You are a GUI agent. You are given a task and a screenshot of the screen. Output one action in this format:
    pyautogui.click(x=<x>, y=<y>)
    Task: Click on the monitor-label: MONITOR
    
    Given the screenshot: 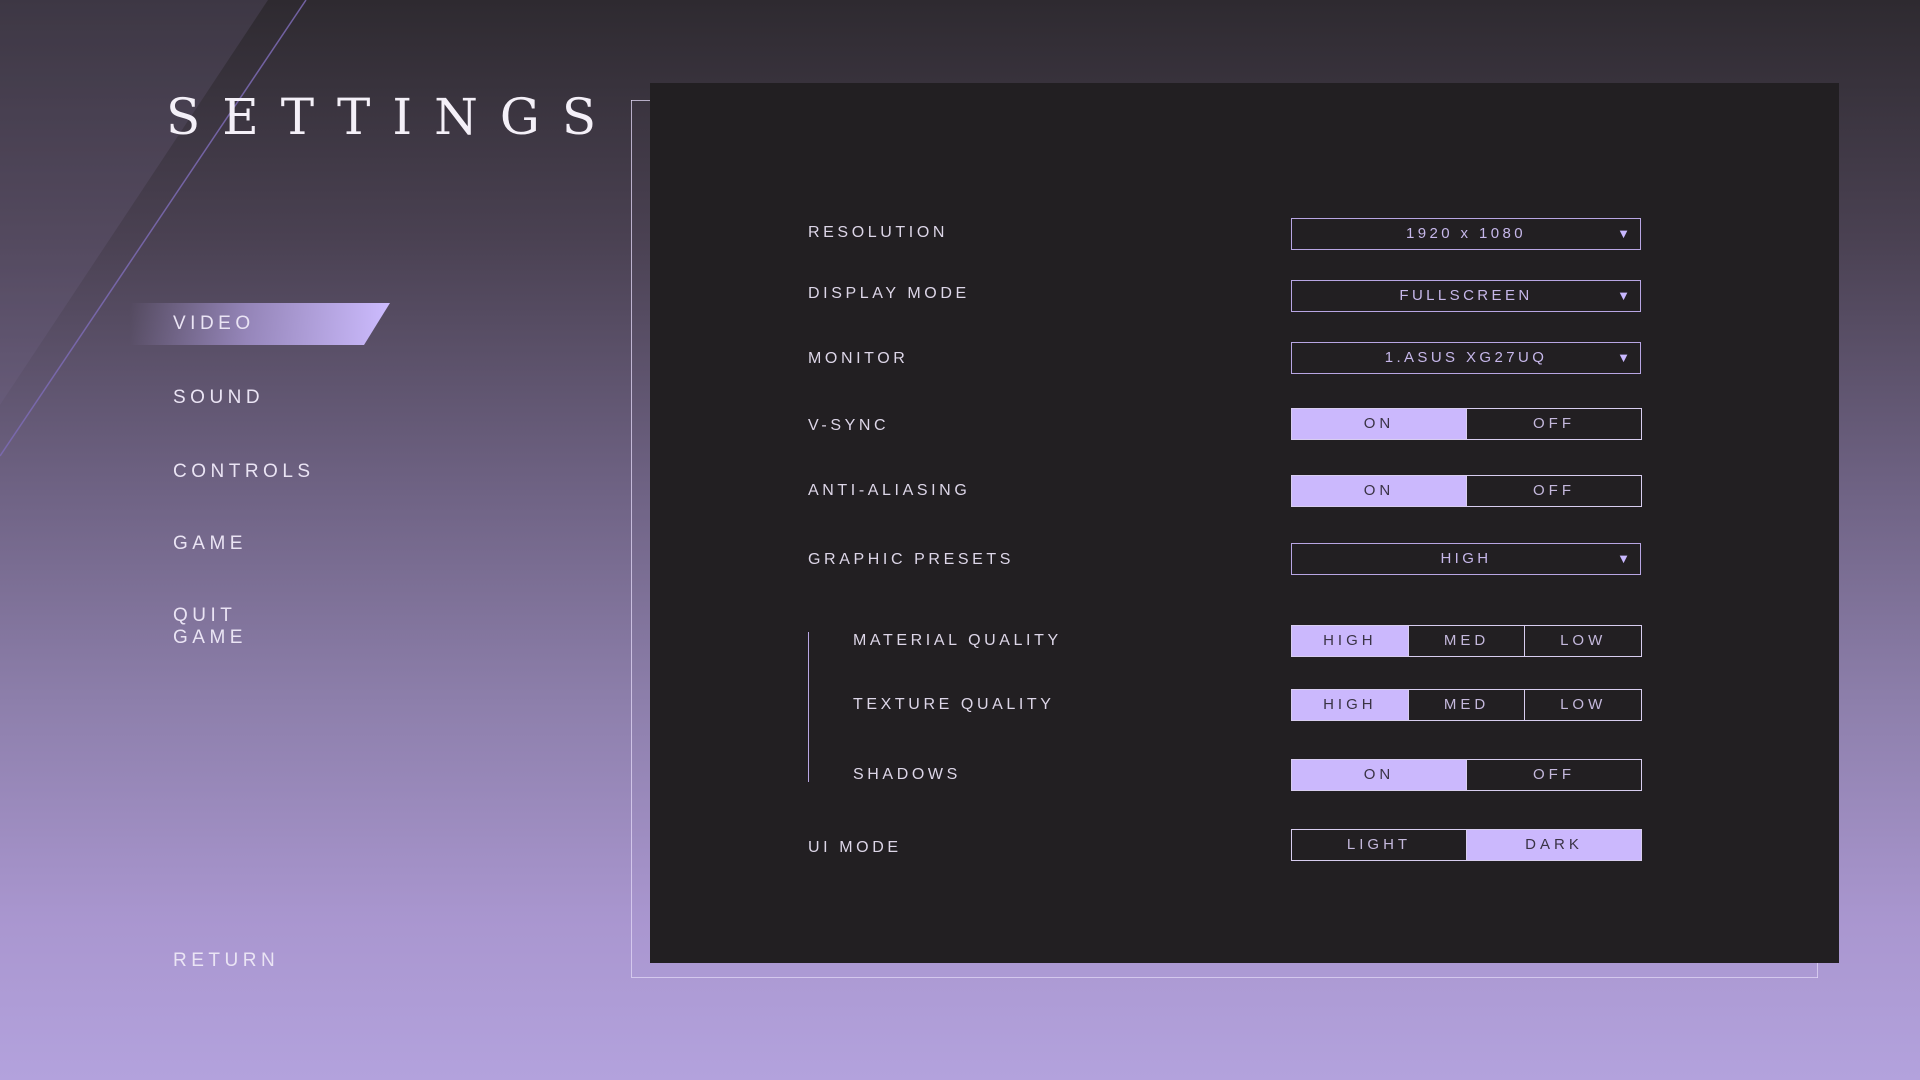 What is the action you would take?
    pyautogui.click(x=858, y=358)
    